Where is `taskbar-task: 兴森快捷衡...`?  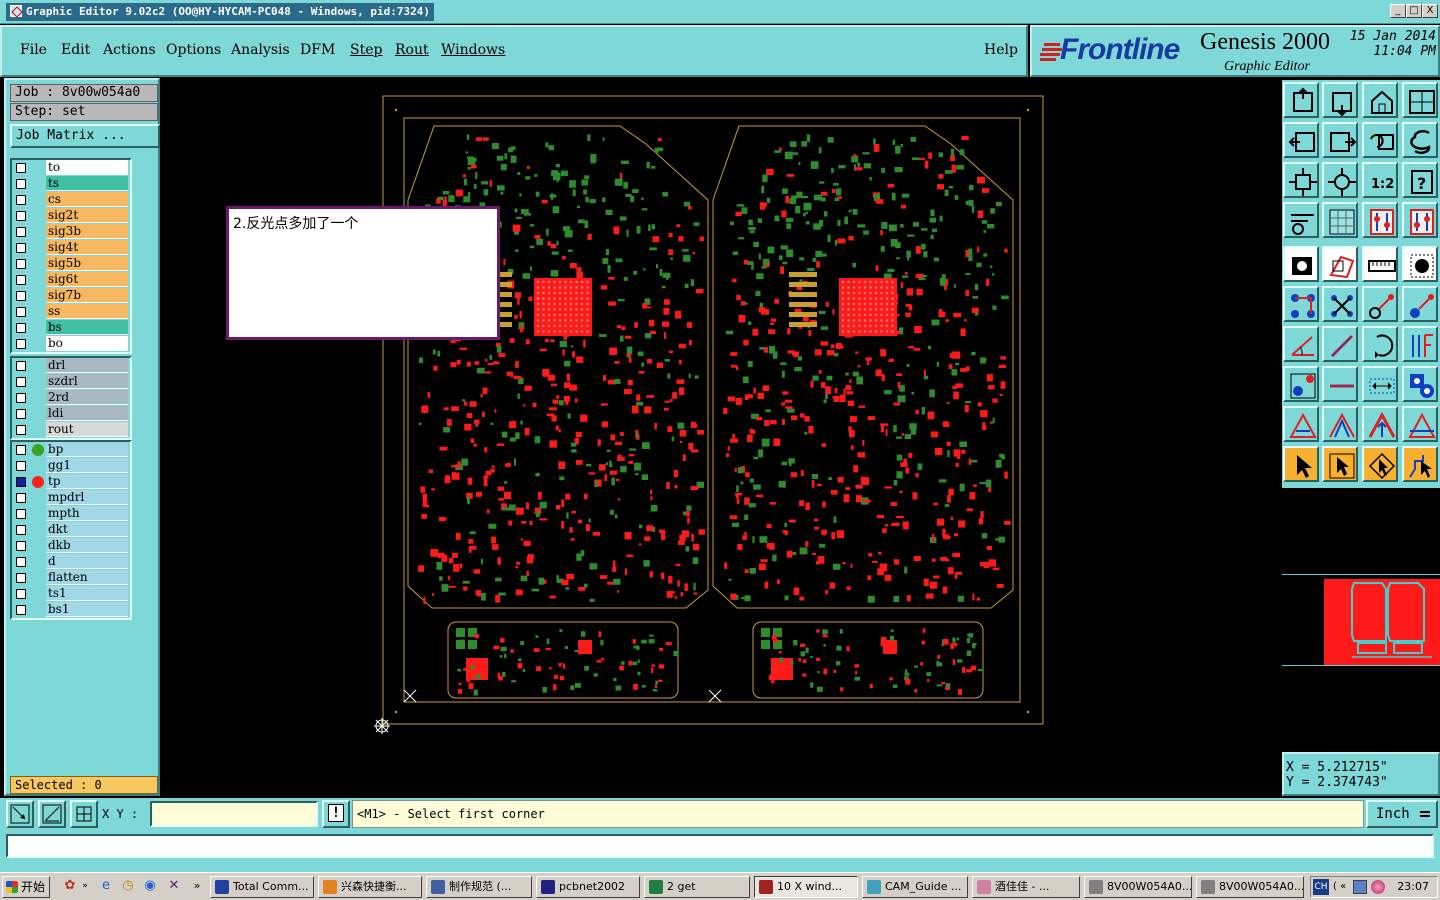 taskbar-task: 兴森快捷衡... is located at coordinates (370, 887).